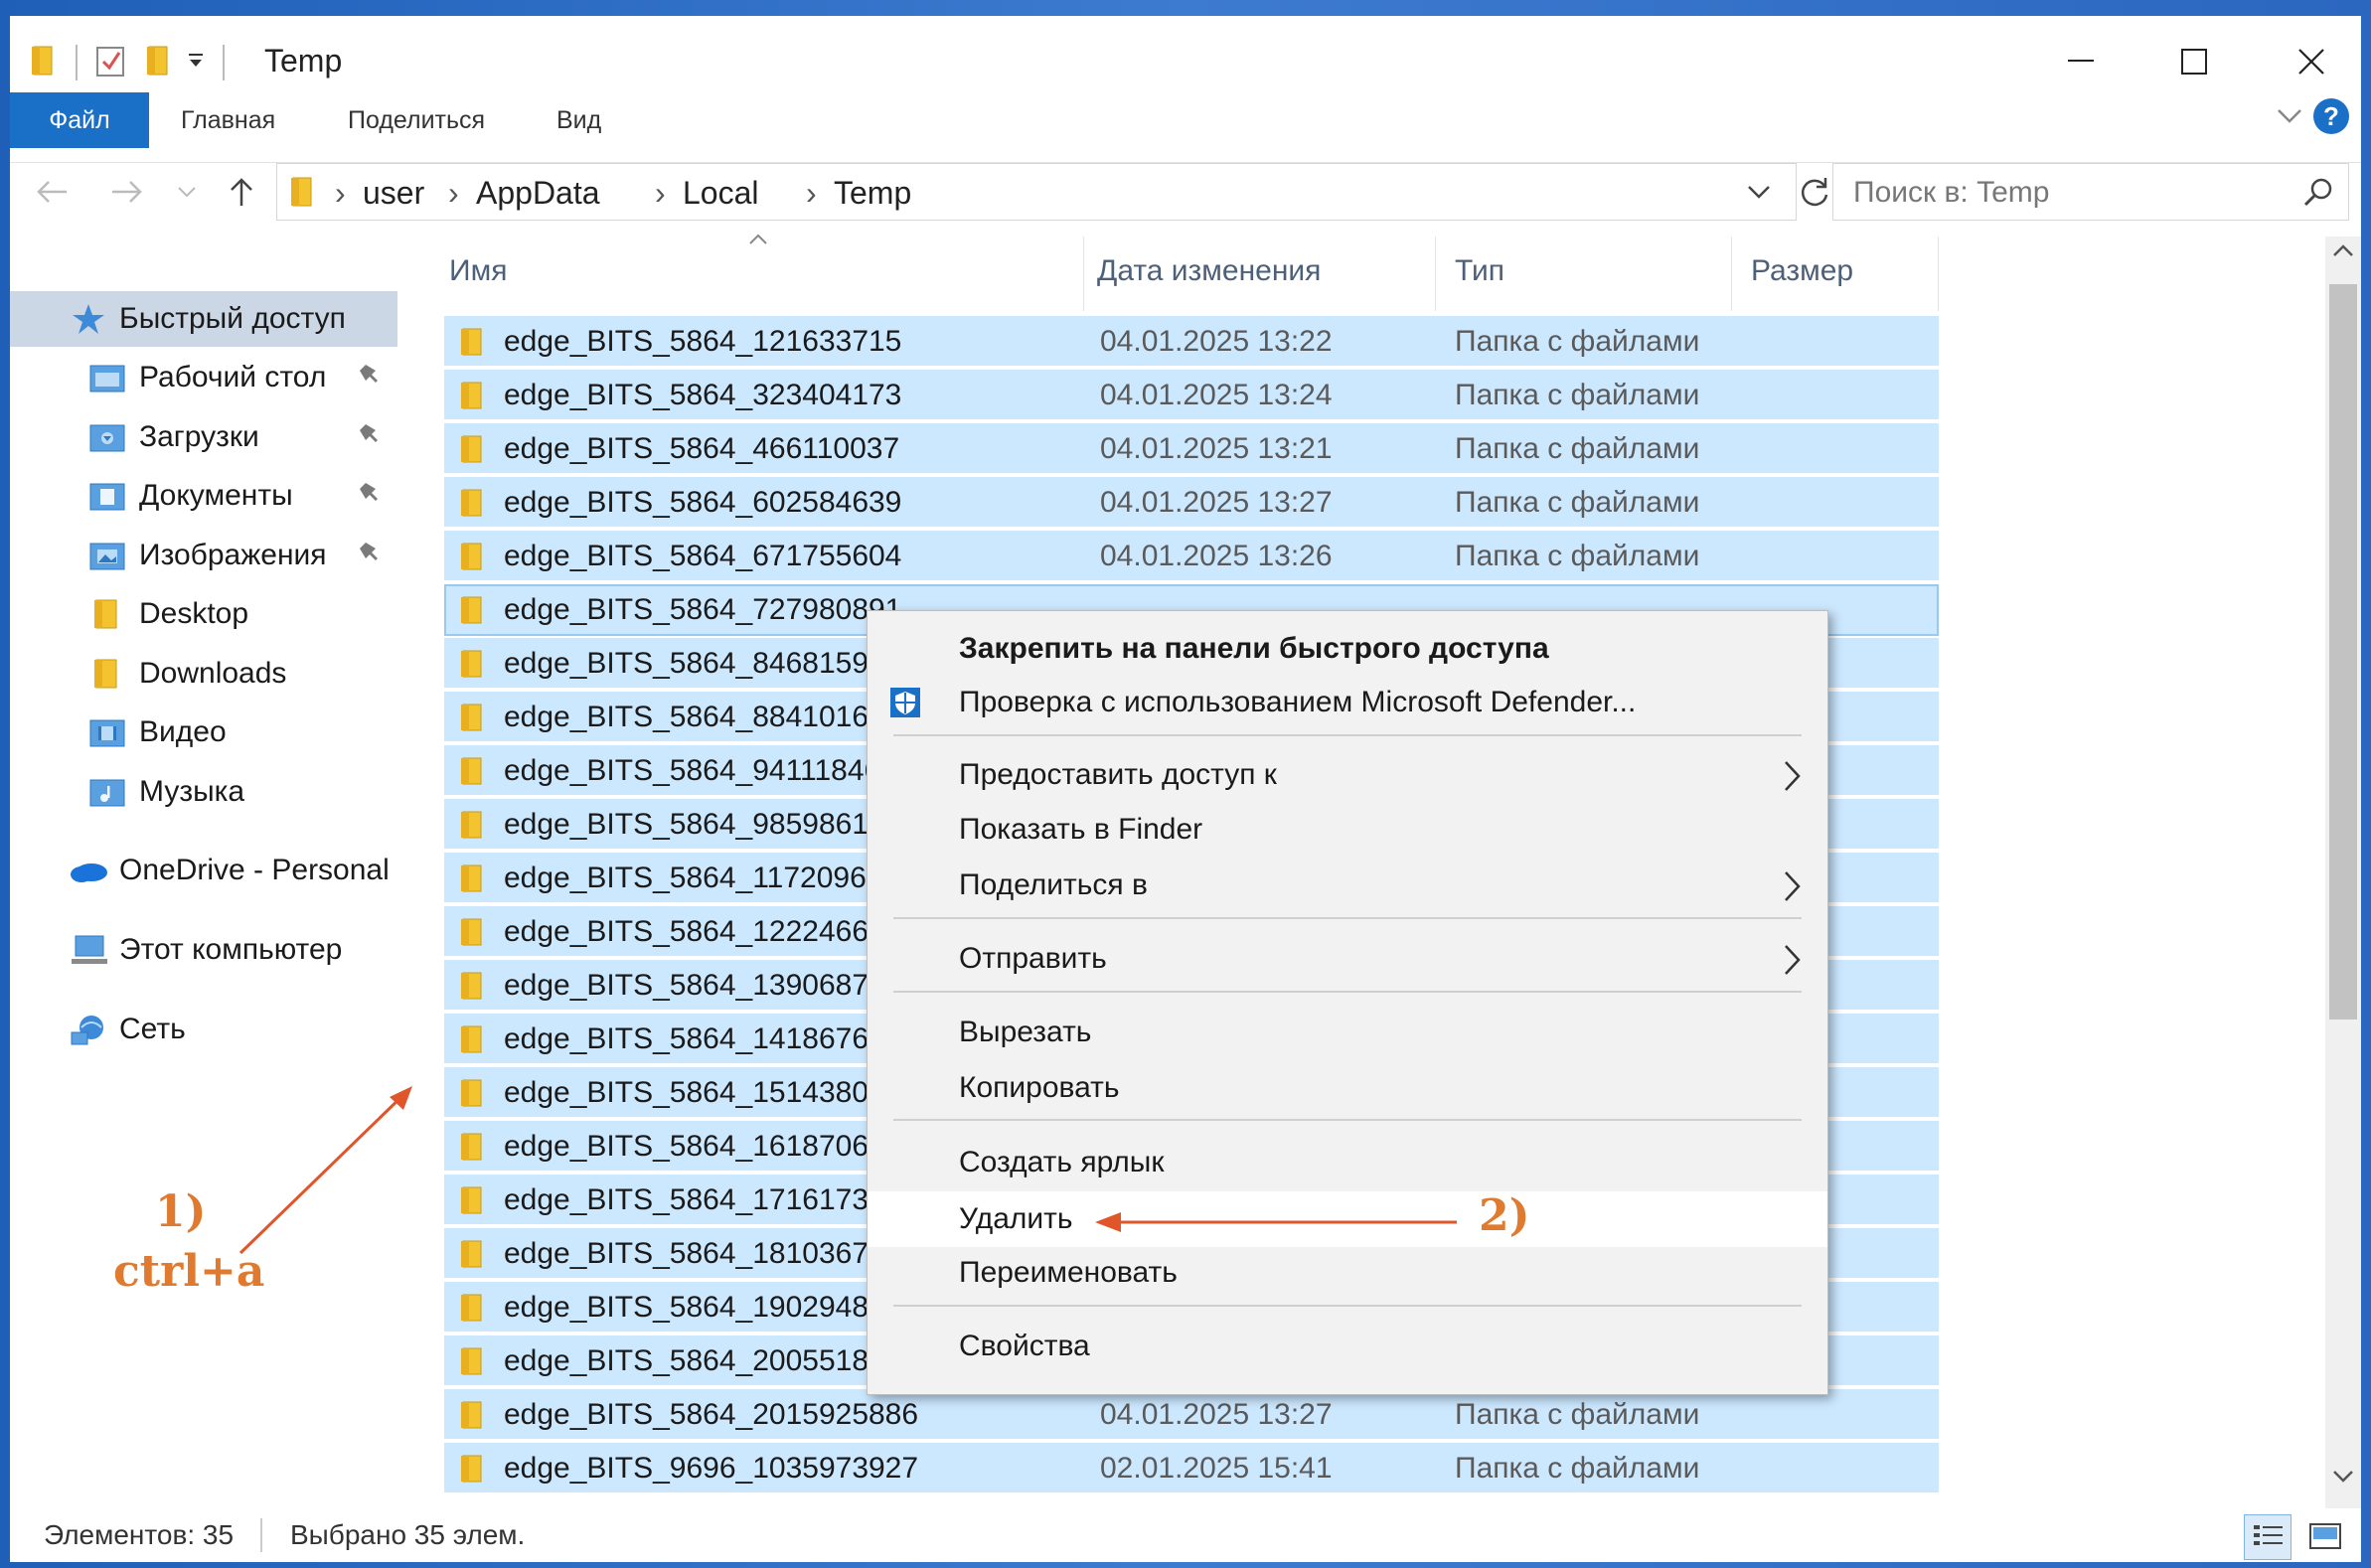 The height and width of the screenshot is (1568, 2371). Describe the element at coordinates (2090, 192) in the screenshot. I see `search-box: Поиск в: Temp` at that location.